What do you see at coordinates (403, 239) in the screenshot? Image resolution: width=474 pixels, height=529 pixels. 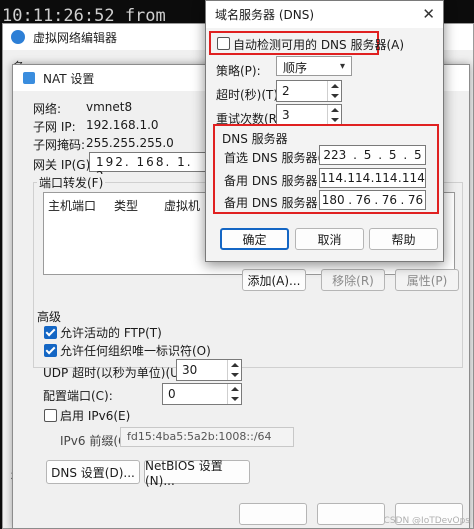 I see `help-button: 帮助` at bounding box center [403, 239].